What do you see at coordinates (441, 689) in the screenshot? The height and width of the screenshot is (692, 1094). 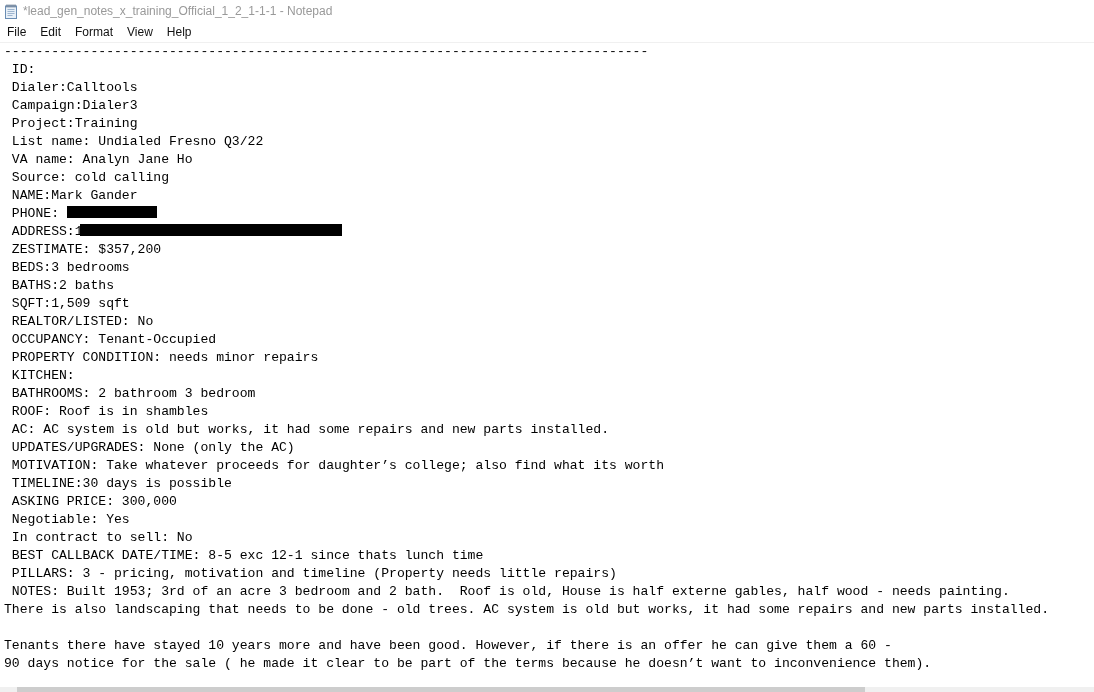 I see `scrollbar-thumb` at bounding box center [441, 689].